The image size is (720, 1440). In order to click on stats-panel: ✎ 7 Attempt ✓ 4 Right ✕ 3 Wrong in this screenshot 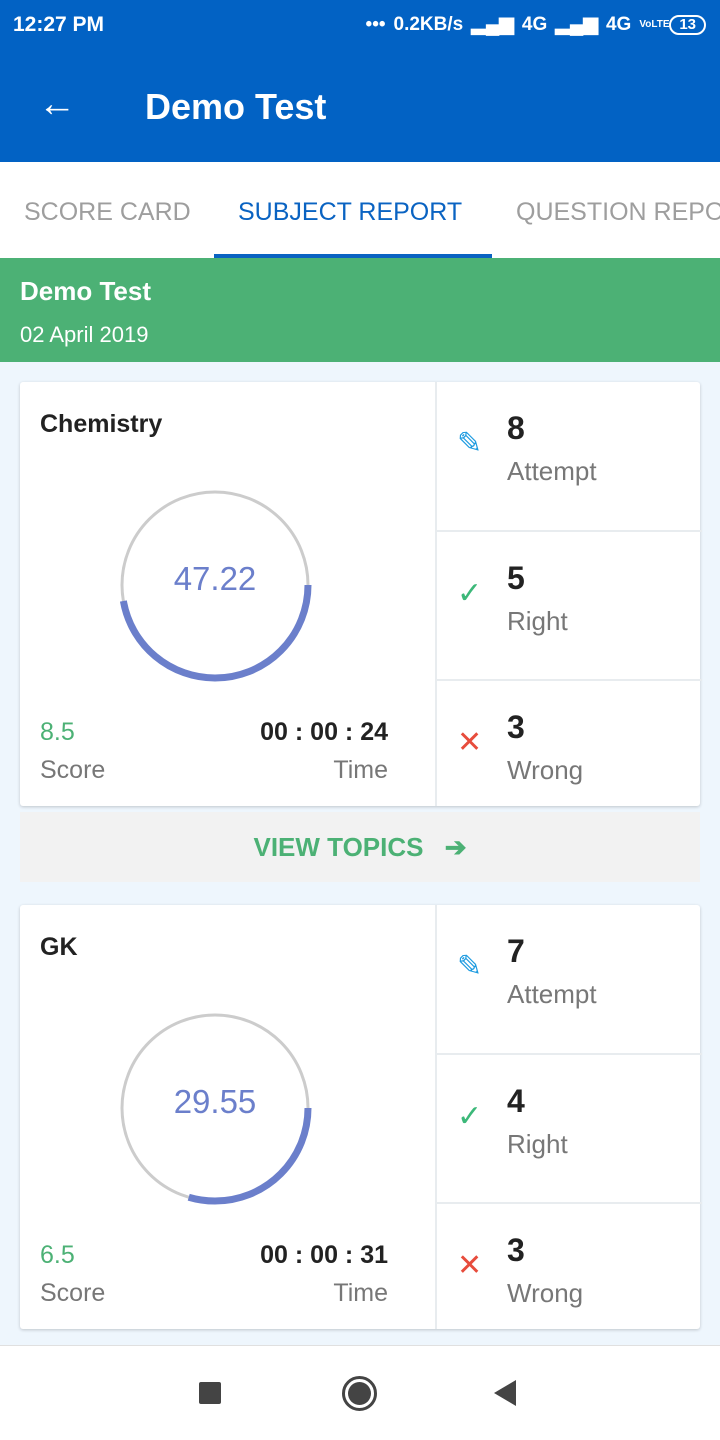, I will do `click(568, 1117)`.